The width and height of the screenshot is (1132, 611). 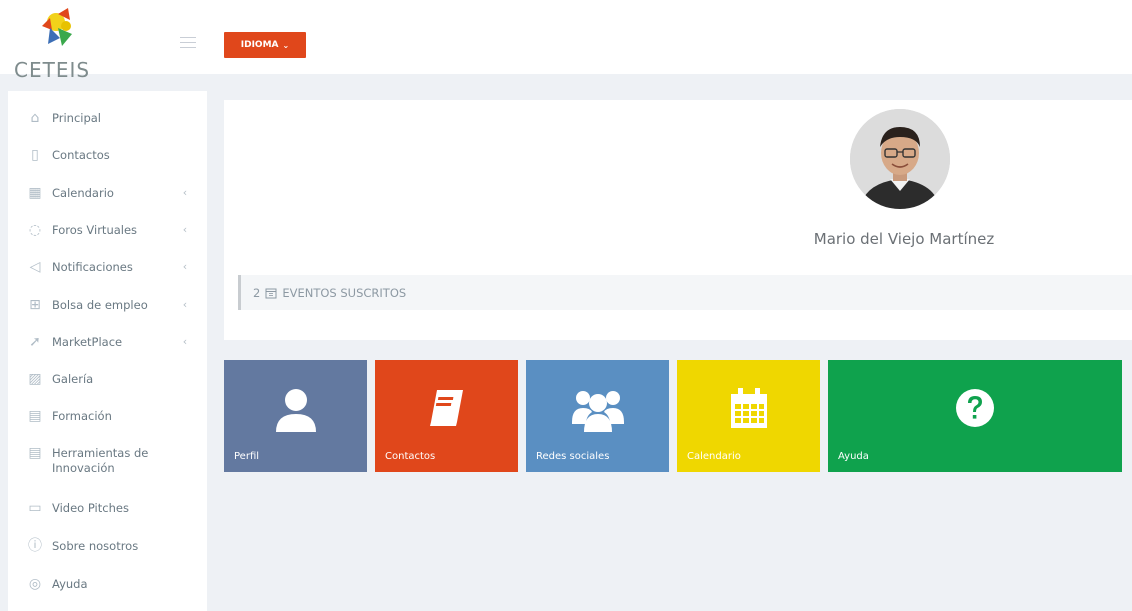 What do you see at coordinates (95, 230) in the screenshot?
I see `sidebar-item-label: Foros Virtuales` at bounding box center [95, 230].